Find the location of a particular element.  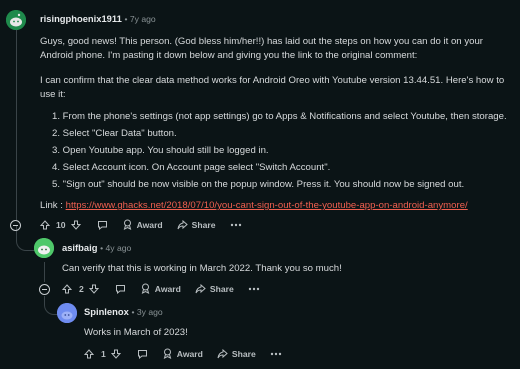

thread-line-main is located at coordinates (16, 125).